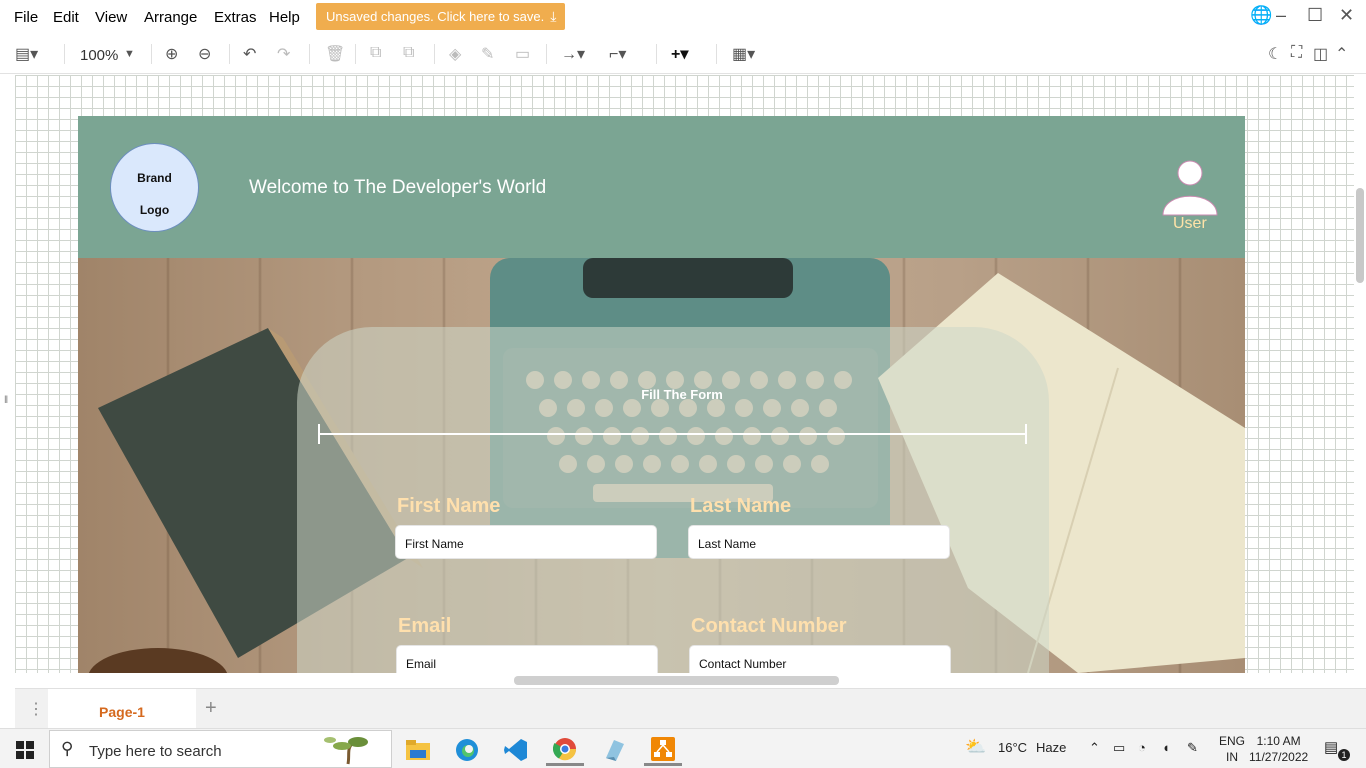  Describe the element at coordinates (617, 54) in the screenshot. I see `waypoints-icon: ⌐▾` at that location.